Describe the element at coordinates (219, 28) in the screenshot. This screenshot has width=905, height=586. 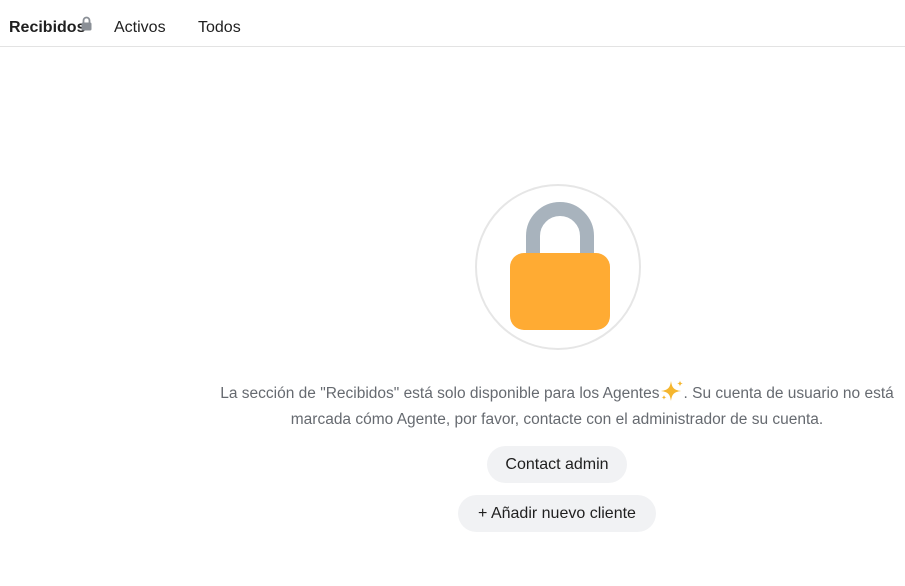
I see `tab-todos: Todos` at that location.